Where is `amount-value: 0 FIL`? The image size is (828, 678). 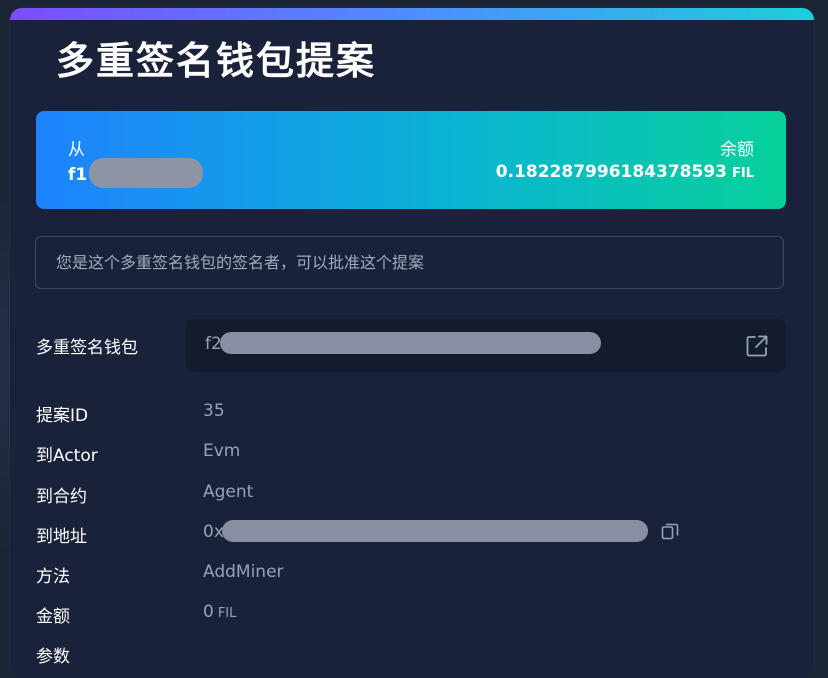 amount-value: 0 FIL is located at coordinates (219, 612).